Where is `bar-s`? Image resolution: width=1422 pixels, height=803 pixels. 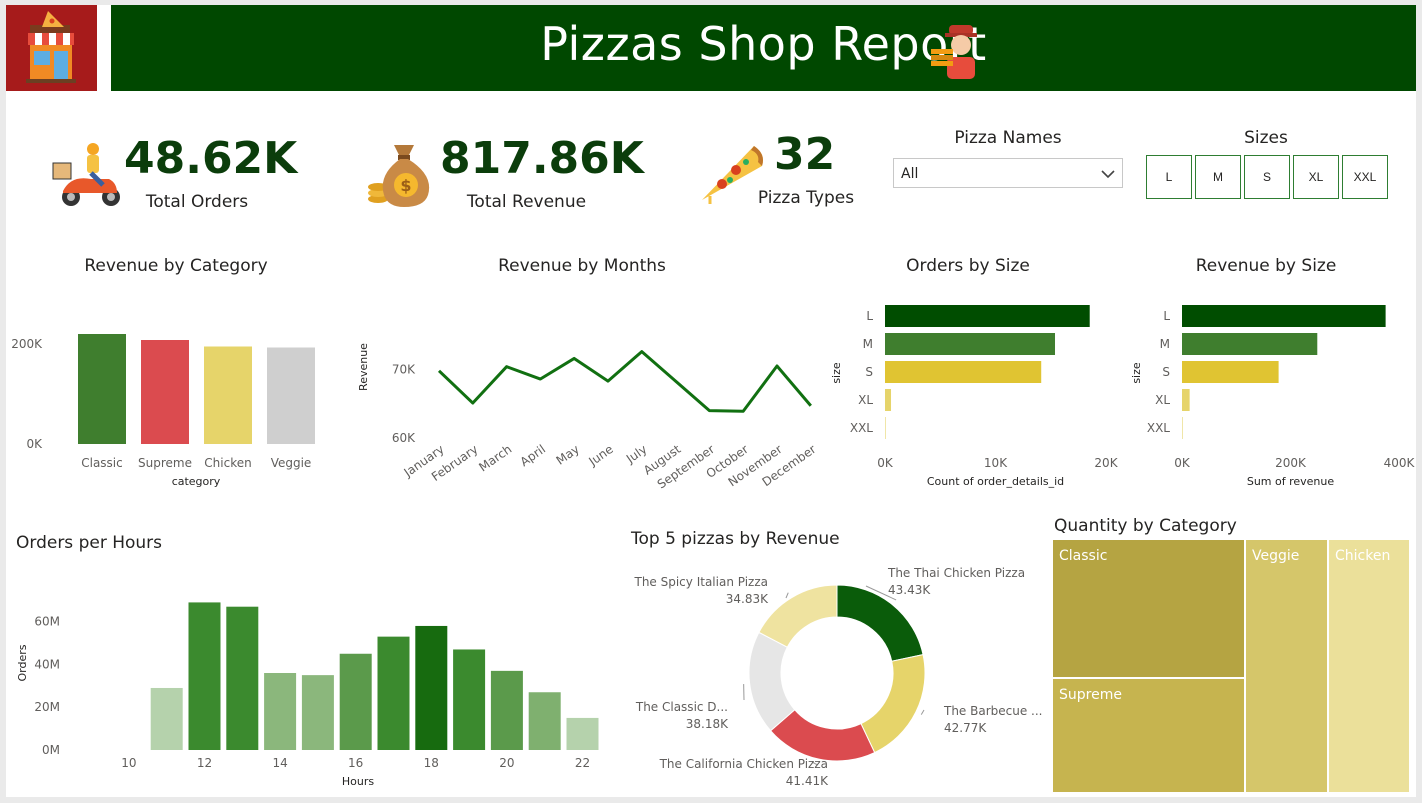
bar-s is located at coordinates (963, 372).